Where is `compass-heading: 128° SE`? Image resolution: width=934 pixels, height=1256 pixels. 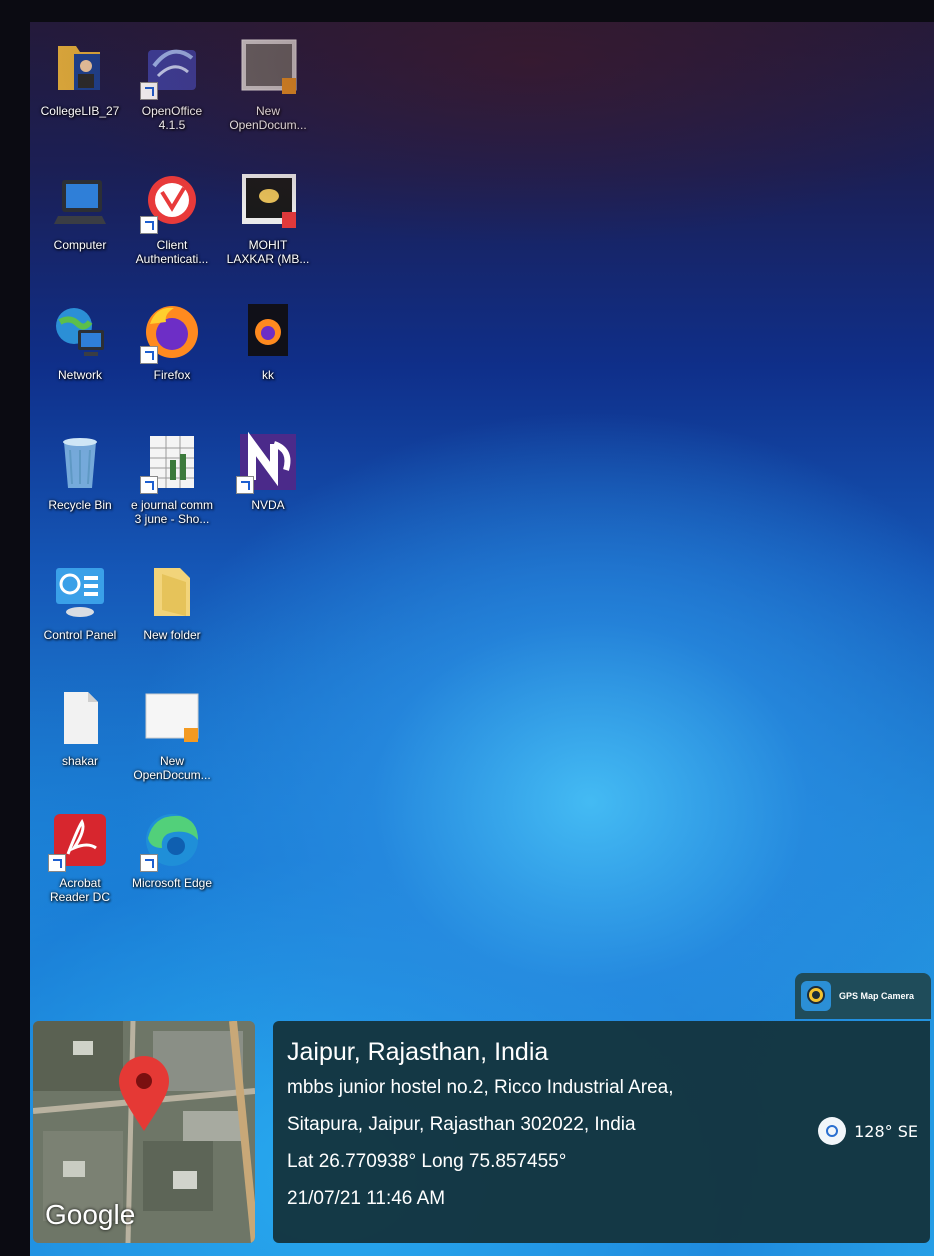 compass-heading: 128° SE is located at coordinates (868, 1131).